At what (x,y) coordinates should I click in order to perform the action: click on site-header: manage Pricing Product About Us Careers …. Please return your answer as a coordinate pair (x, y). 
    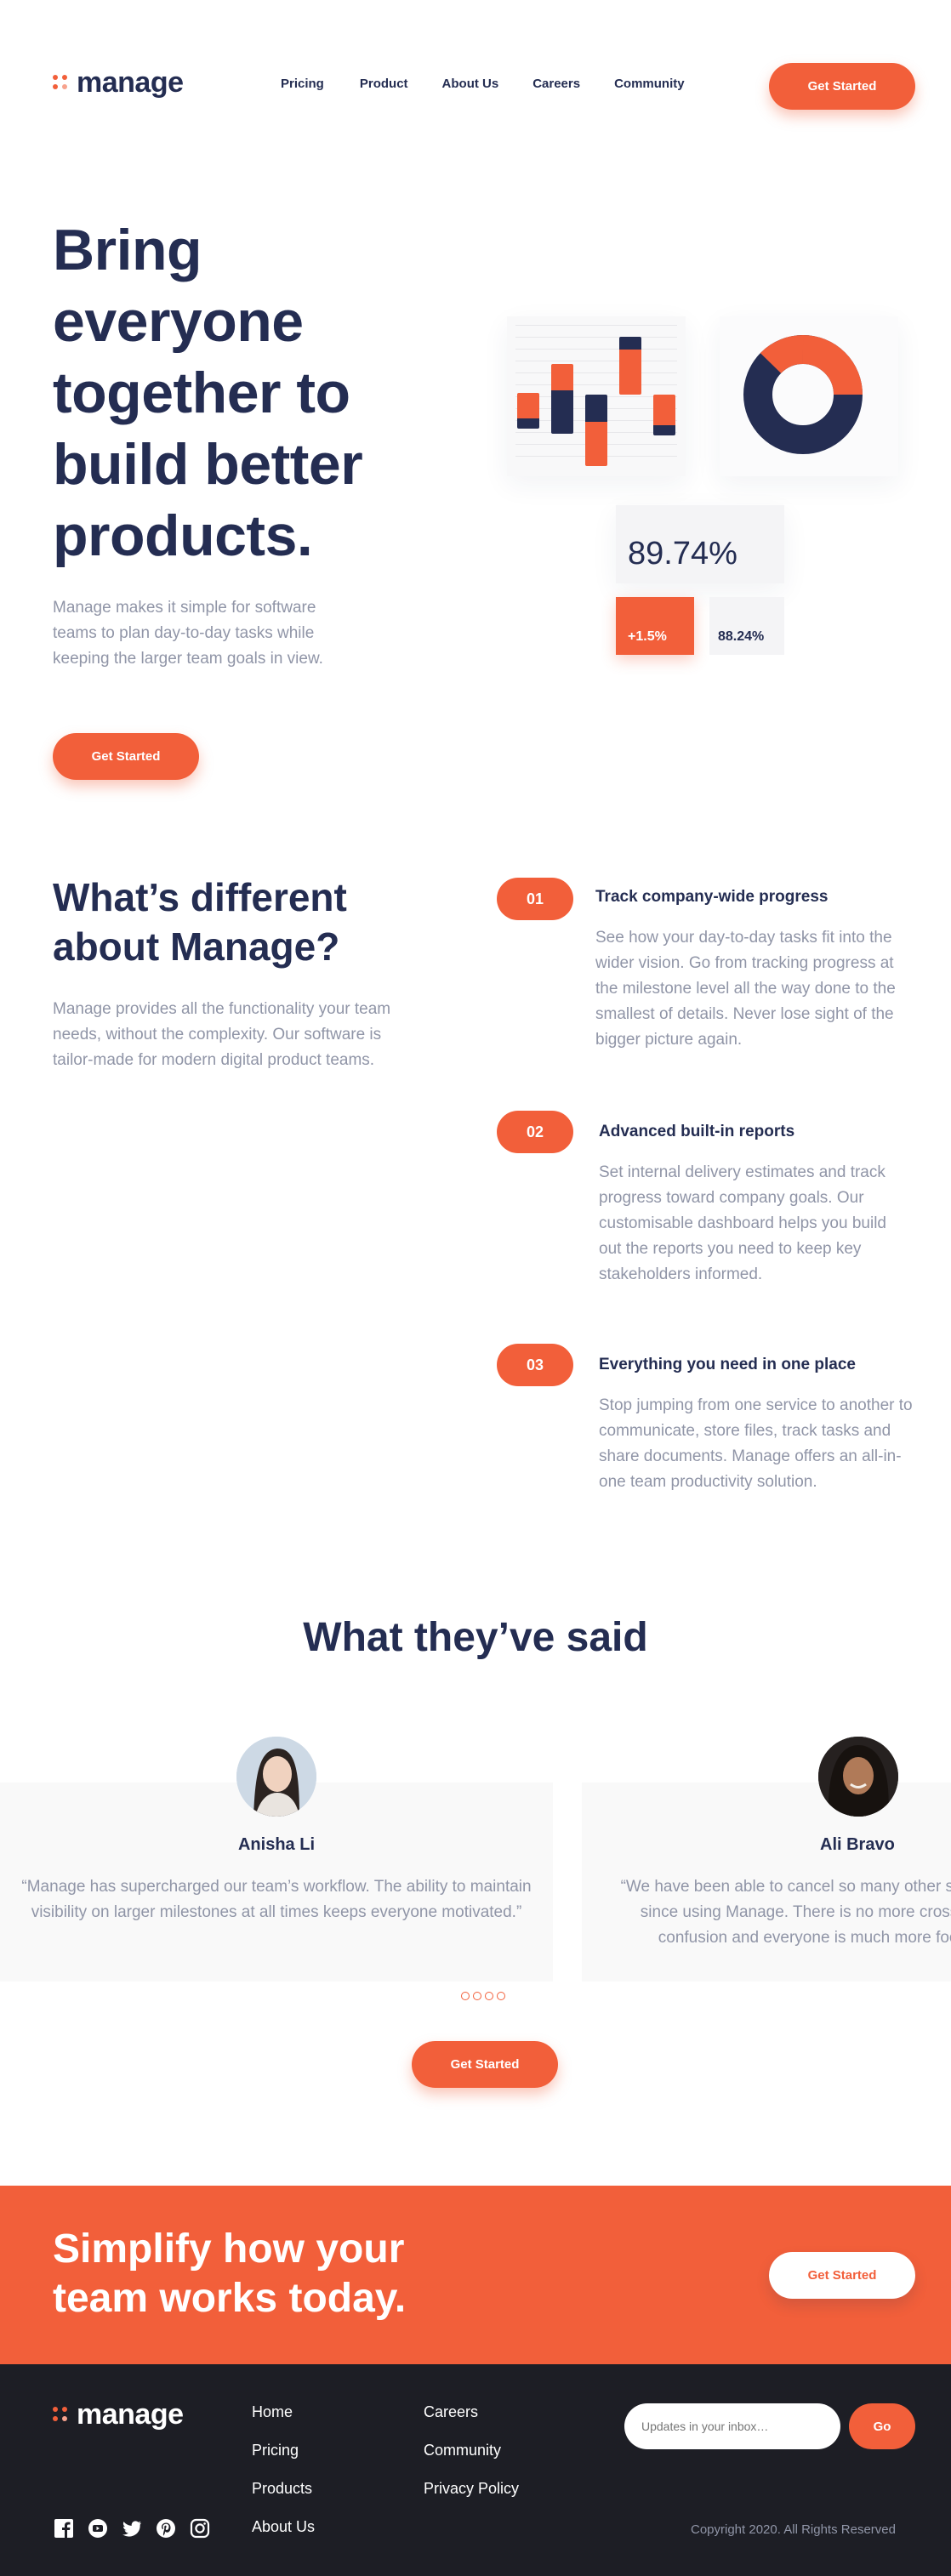
    Looking at the image, I should click on (475, 85).